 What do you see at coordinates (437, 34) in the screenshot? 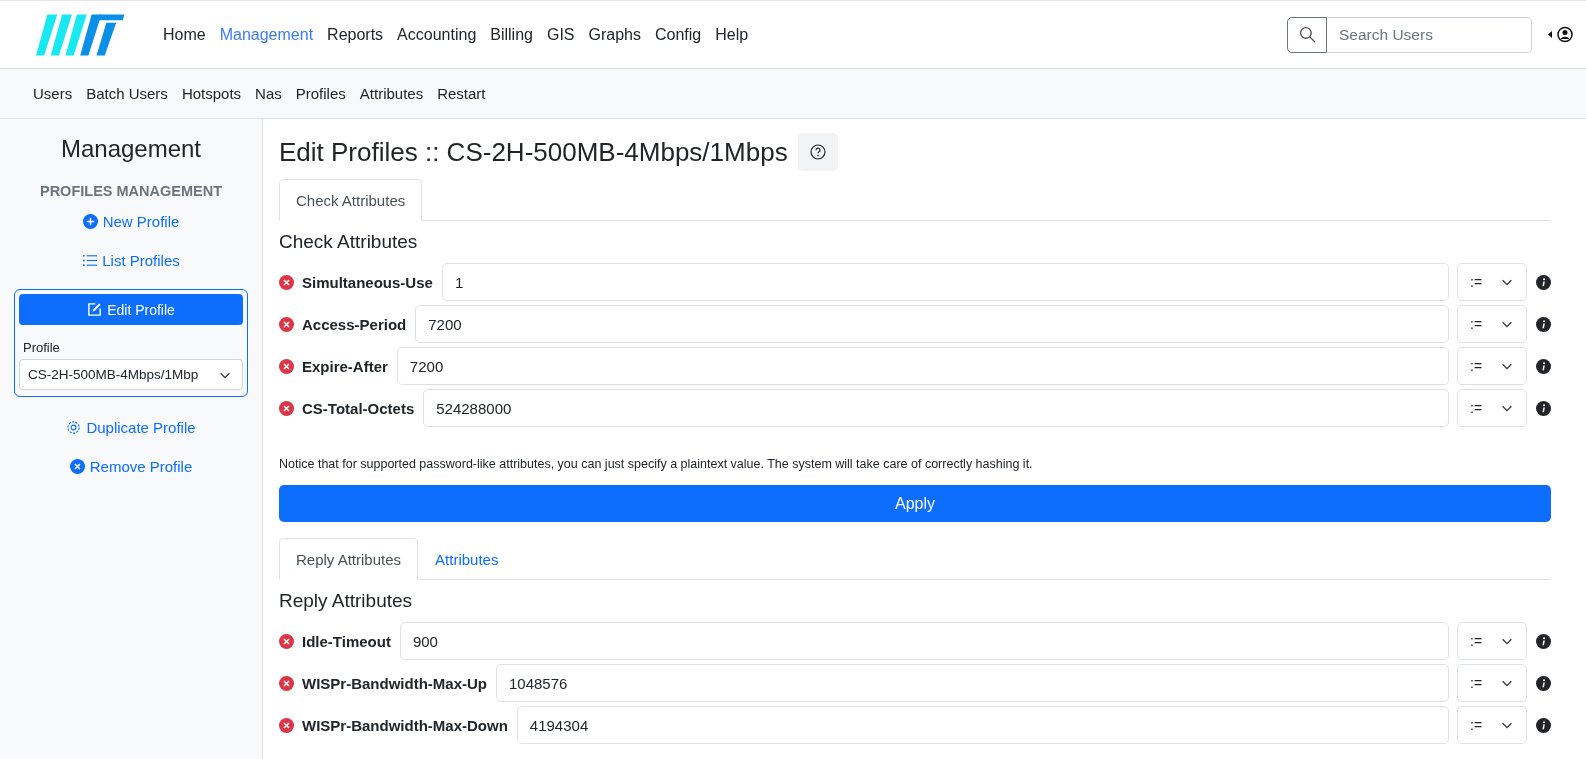
I see `nav-link: Accounting` at bounding box center [437, 34].